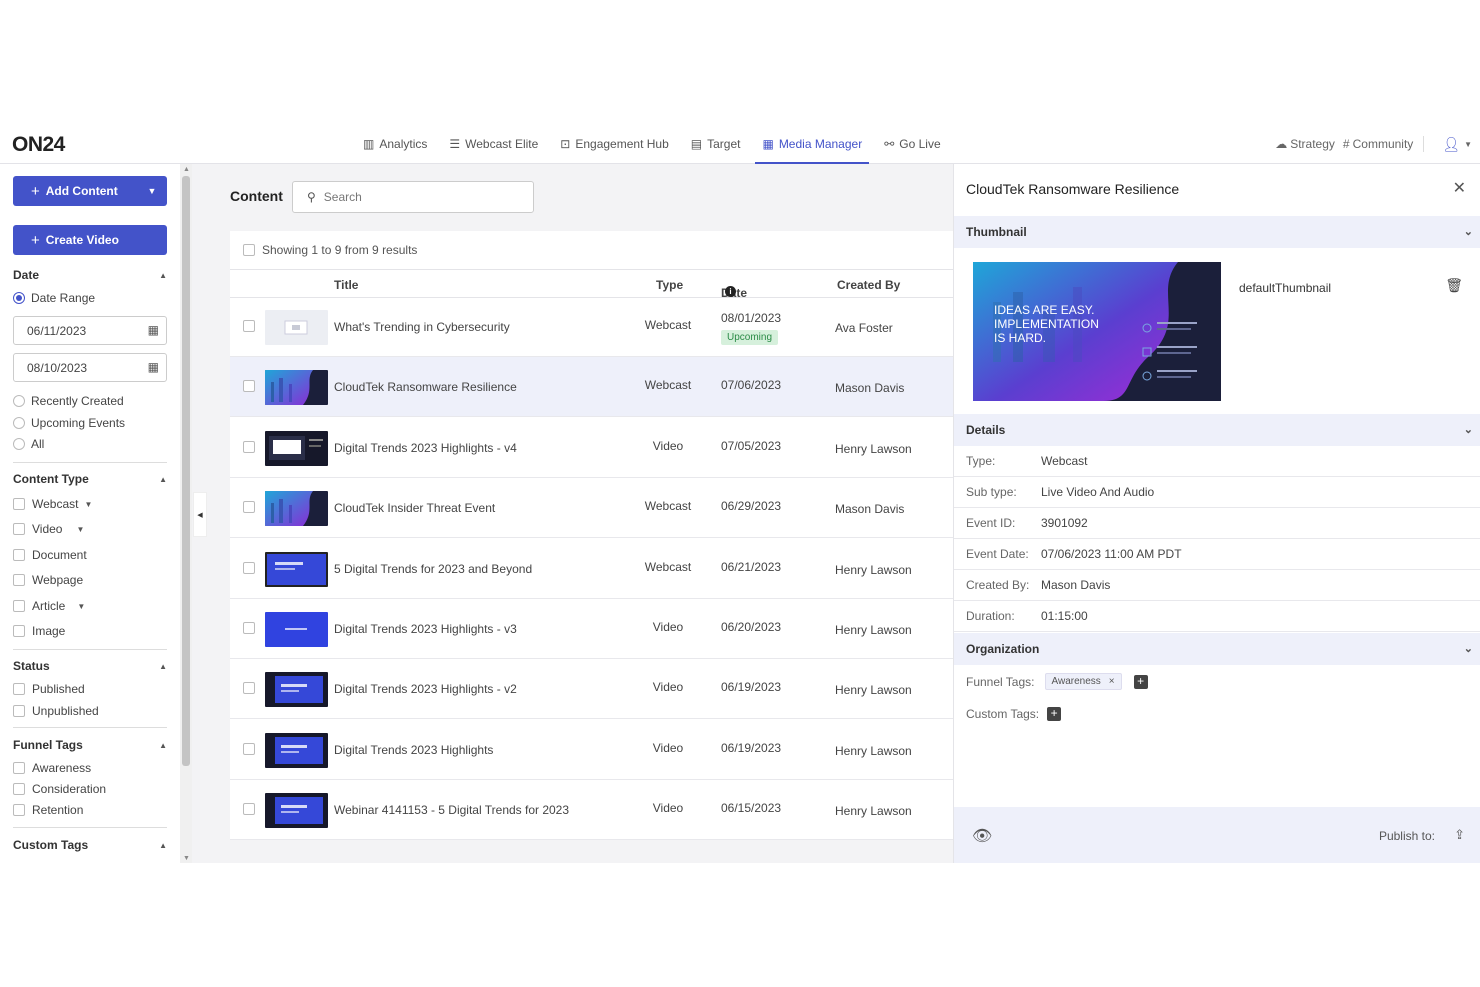  Describe the element at coordinates (1459, 835) in the screenshot. I see `publish-icon: ⇪` at that location.